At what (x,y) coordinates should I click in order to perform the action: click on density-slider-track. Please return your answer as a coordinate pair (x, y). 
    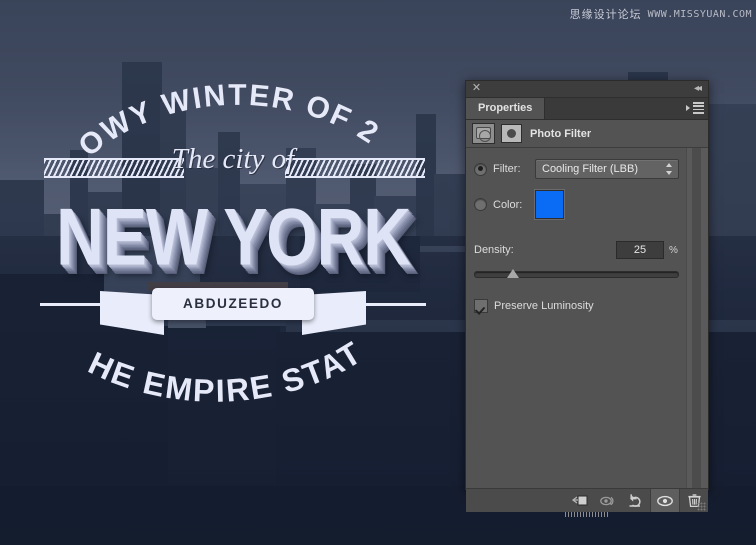
    Looking at the image, I should click on (576, 274).